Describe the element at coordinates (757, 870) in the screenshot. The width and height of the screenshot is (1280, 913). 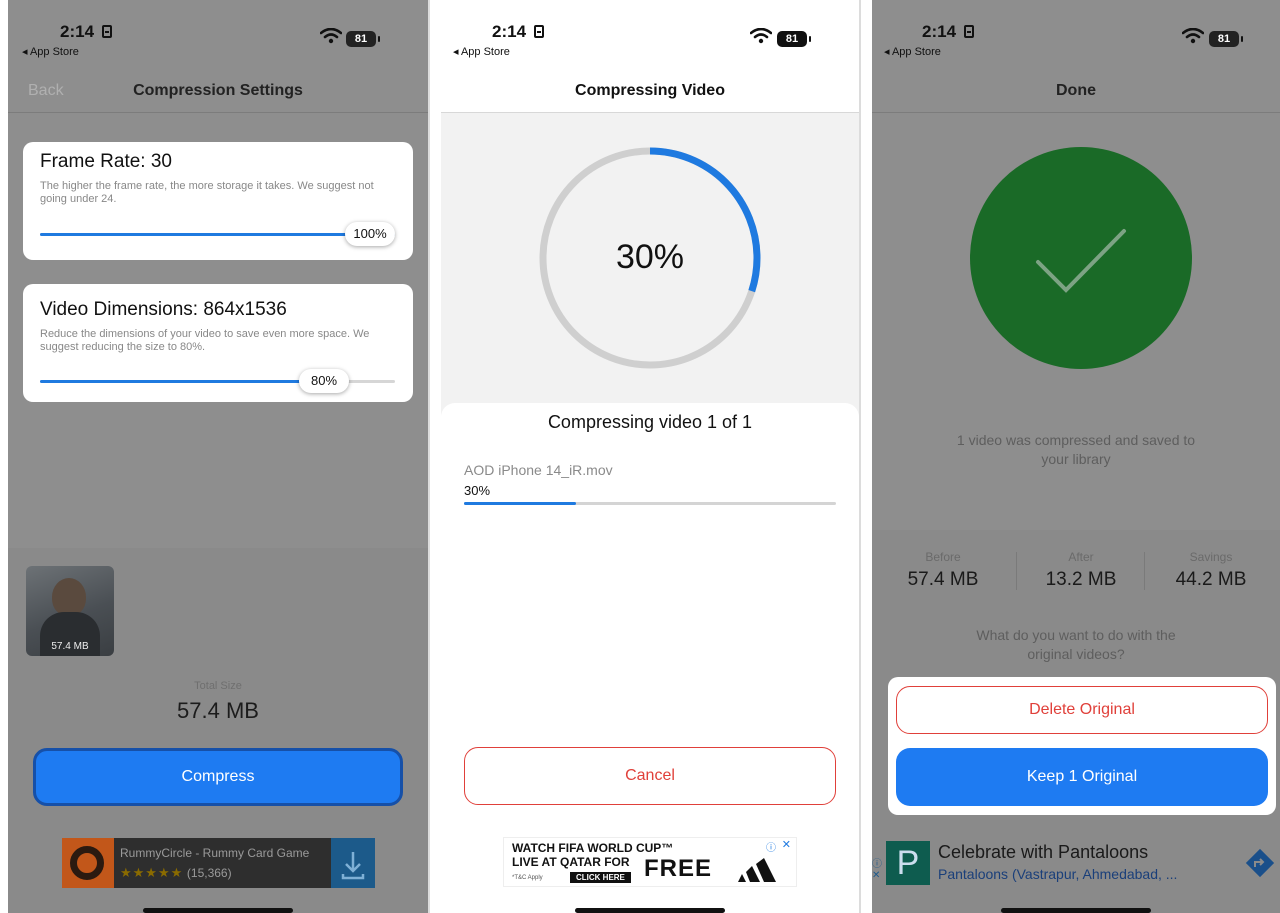
I see `adidas-logo-icon` at that location.